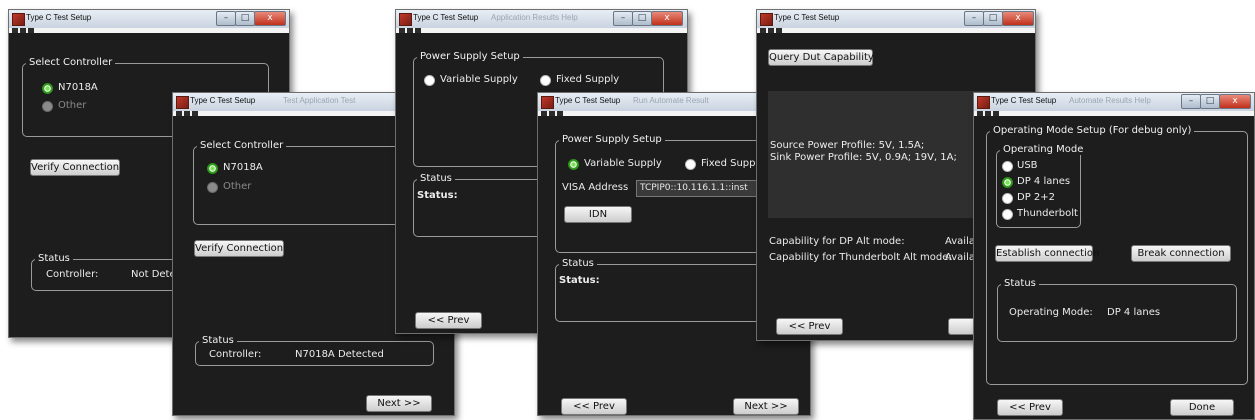 The width and height of the screenshot is (1255, 420). Describe the element at coordinates (821, 57) in the screenshot. I see `query-dut-capability-button: Query Dut Capability` at that location.